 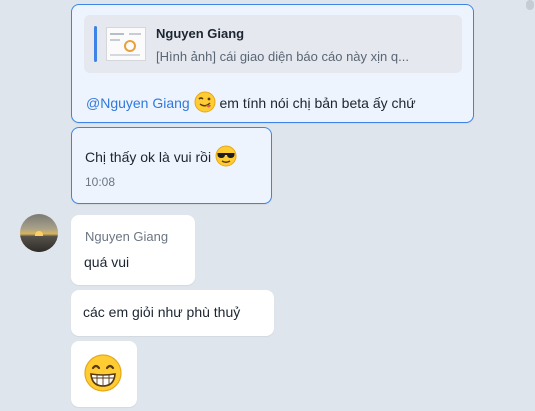 What do you see at coordinates (226, 156) in the screenshot?
I see `sunglasses-emoji-icon` at bounding box center [226, 156].